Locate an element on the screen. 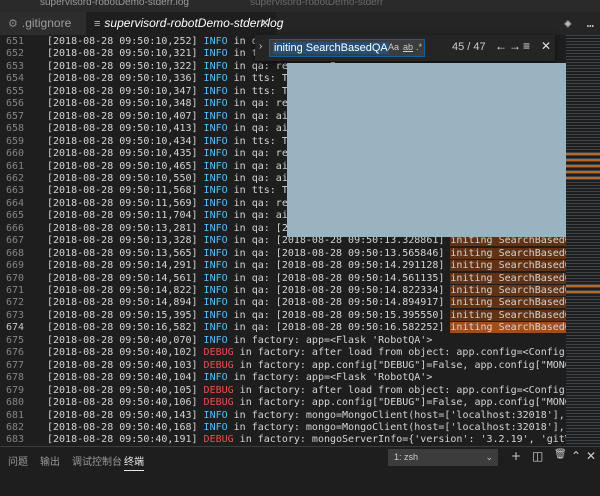  log-message: in qa: [2018-08-28 09:50:14.822334] is located at coordinates (339, 290).